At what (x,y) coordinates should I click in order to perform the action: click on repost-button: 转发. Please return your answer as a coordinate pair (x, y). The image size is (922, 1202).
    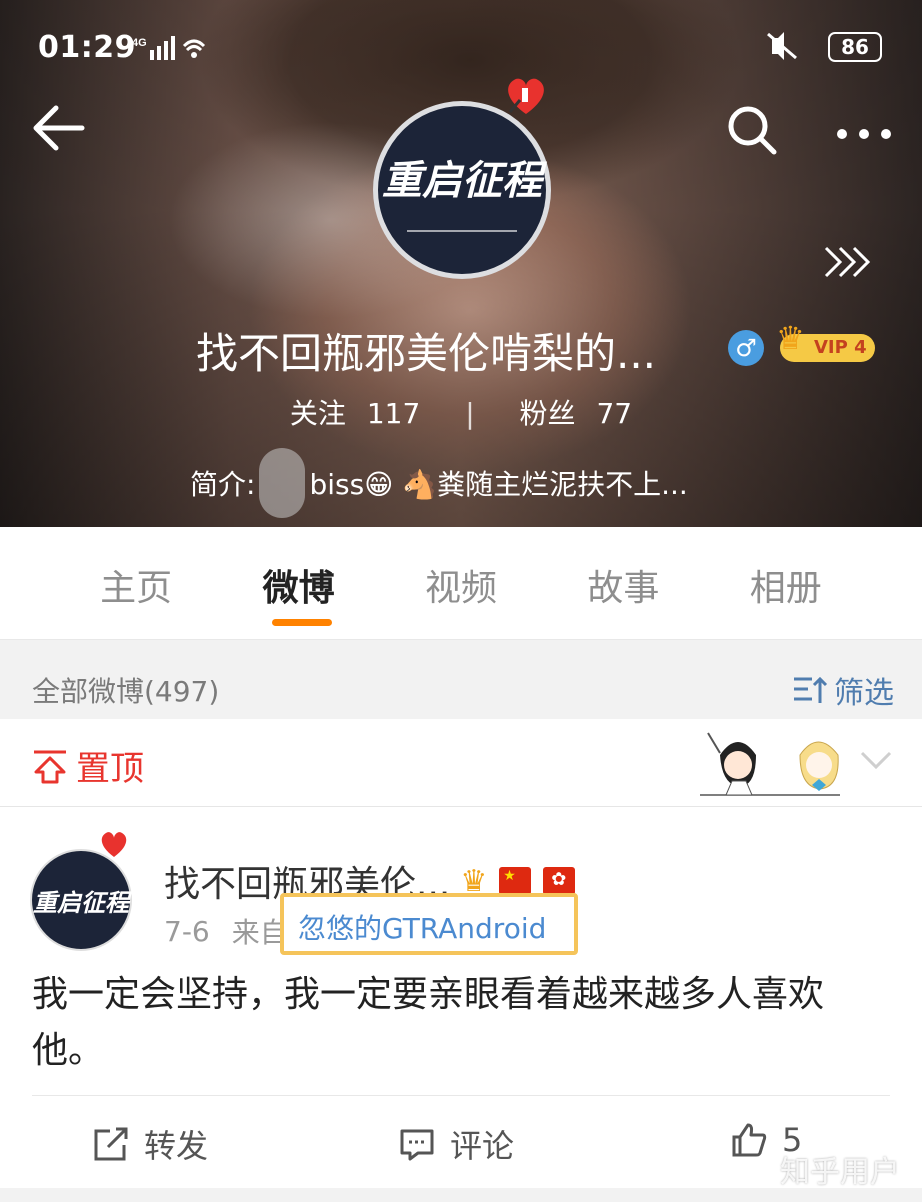
    Looking at the image, I should click on (150, 1144).